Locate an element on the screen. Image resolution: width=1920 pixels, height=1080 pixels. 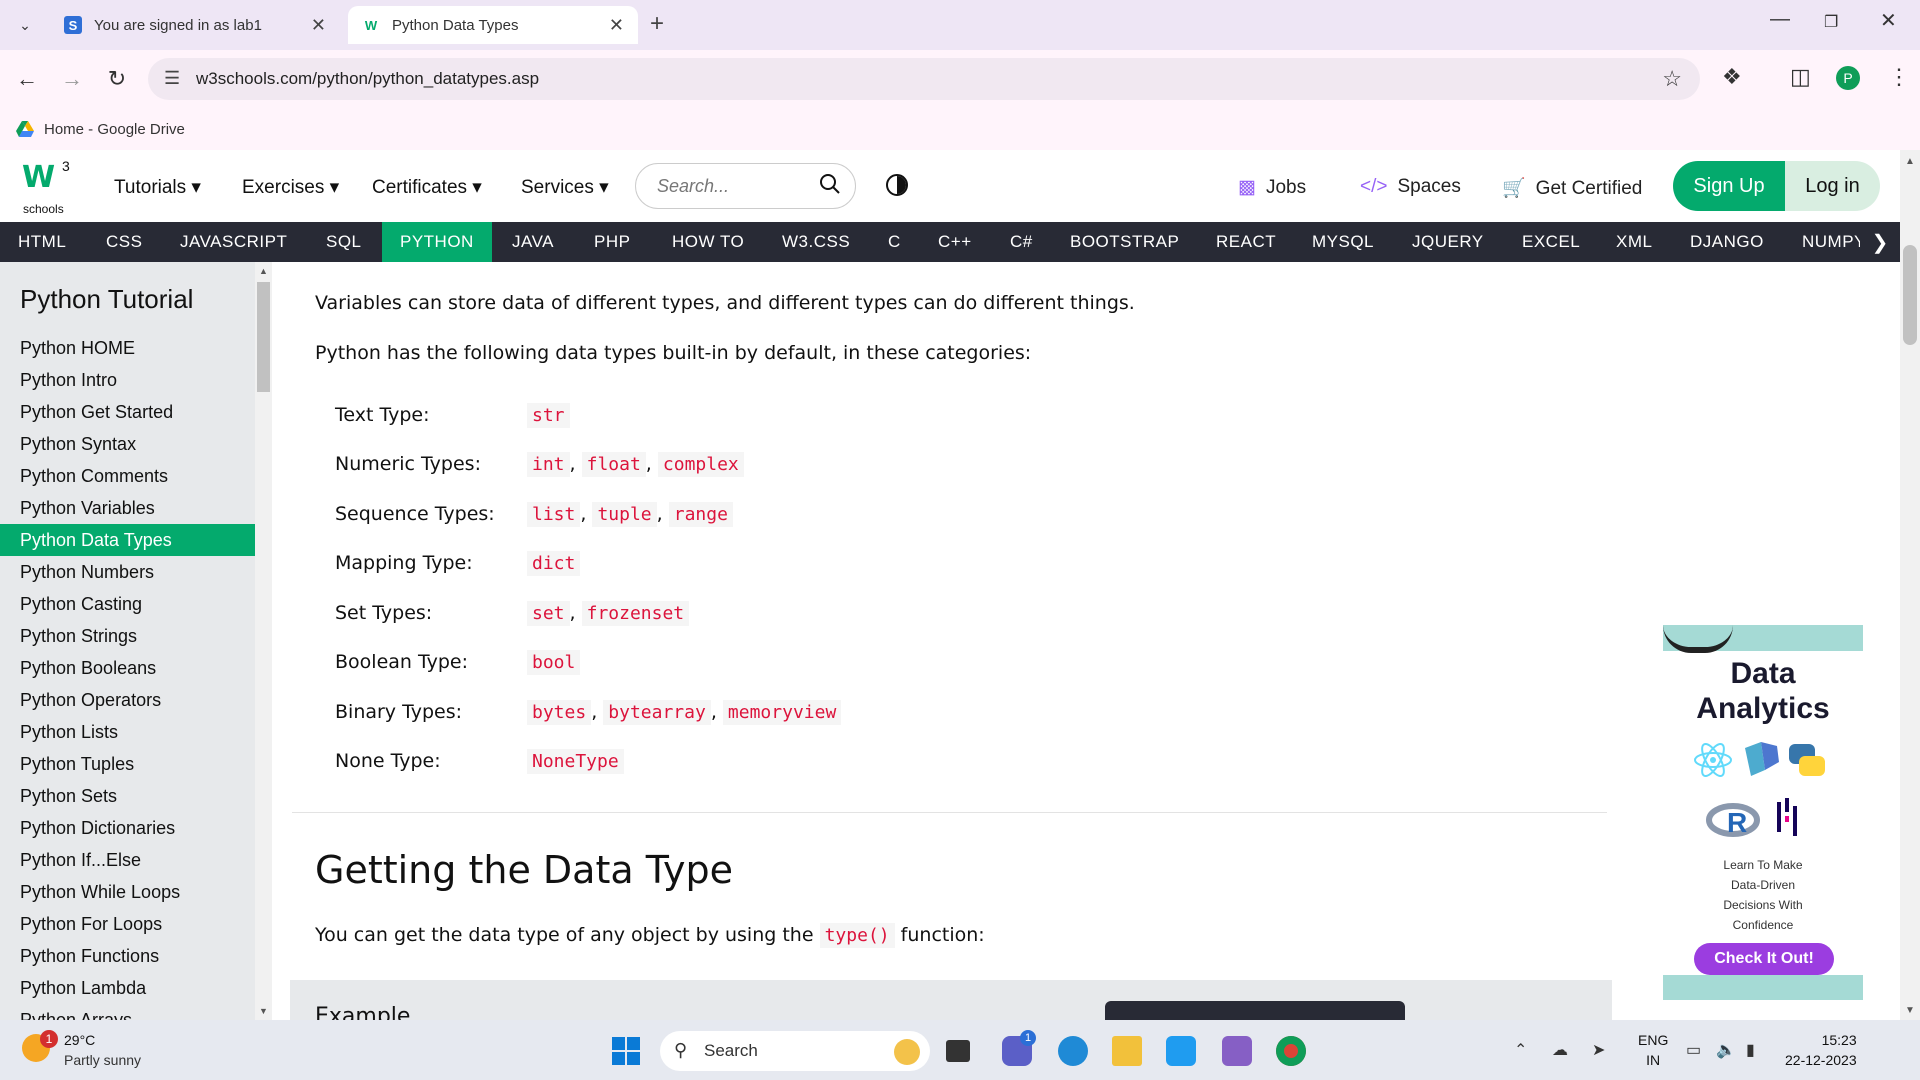
topnav-w3css: W3.CSS is located at coordinates (816, 242).